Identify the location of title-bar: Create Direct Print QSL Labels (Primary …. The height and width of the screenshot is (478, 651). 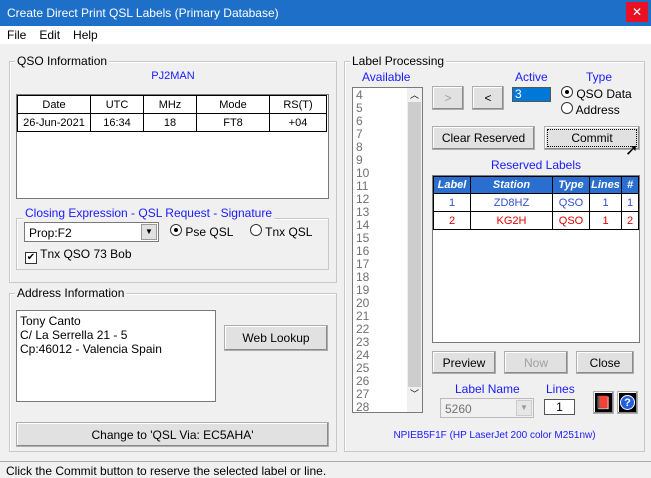
(325, 13).